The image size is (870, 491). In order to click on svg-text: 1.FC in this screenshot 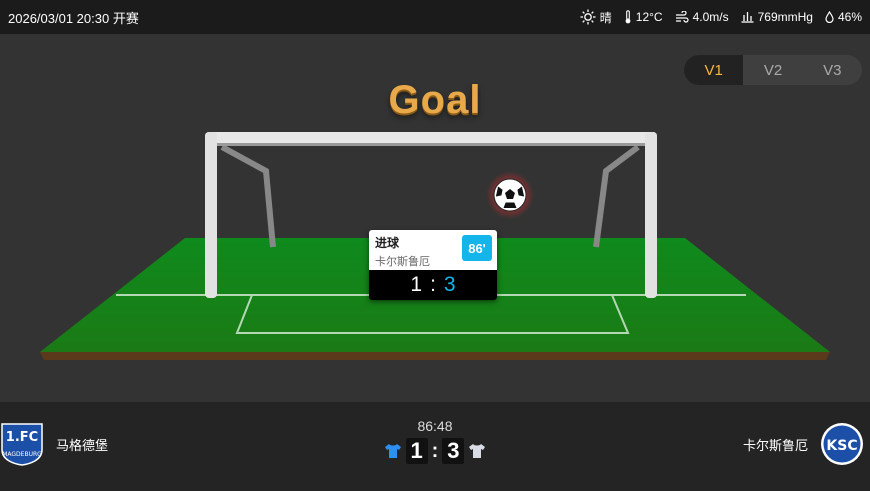, I will do `click(22, 437)`.